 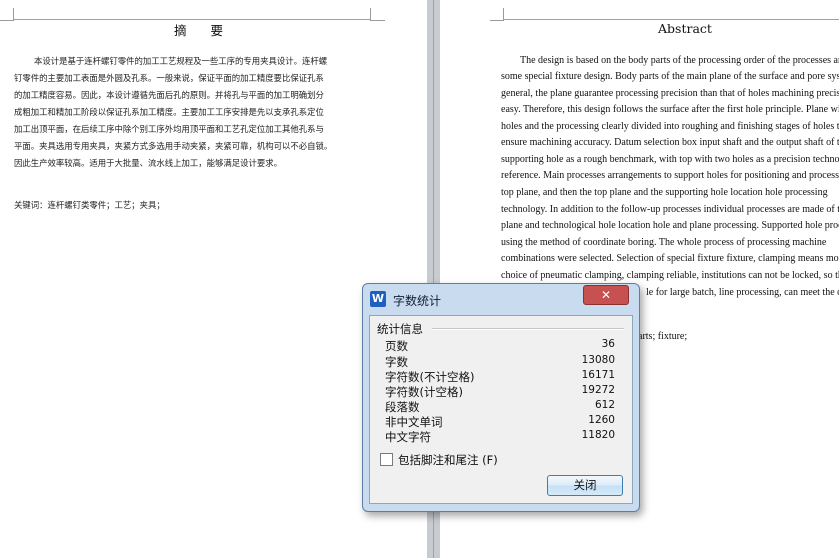 I want to click on stat-value: 36, so click(x=608, y=344).